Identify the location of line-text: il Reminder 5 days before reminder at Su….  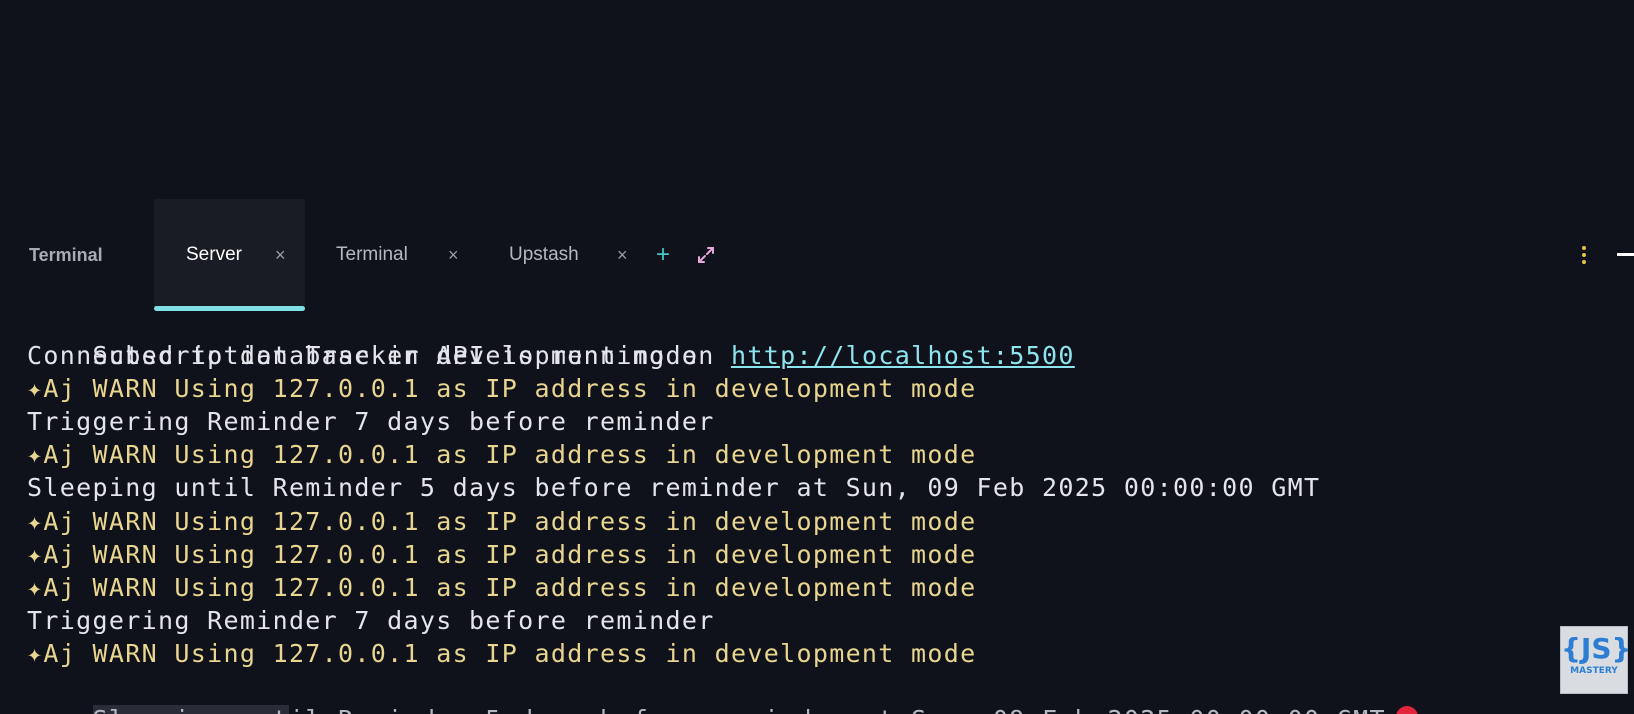
(837, 709).